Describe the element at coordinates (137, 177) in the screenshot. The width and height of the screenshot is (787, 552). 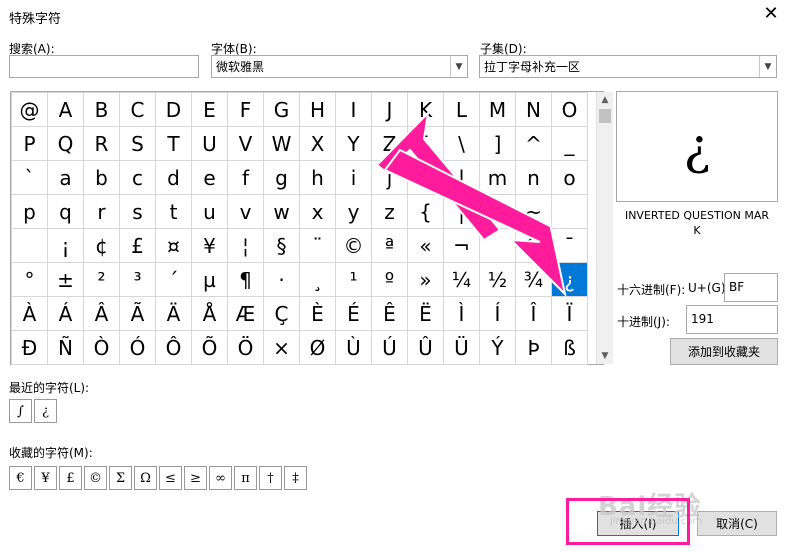
I see `character-cell: c` at that location.